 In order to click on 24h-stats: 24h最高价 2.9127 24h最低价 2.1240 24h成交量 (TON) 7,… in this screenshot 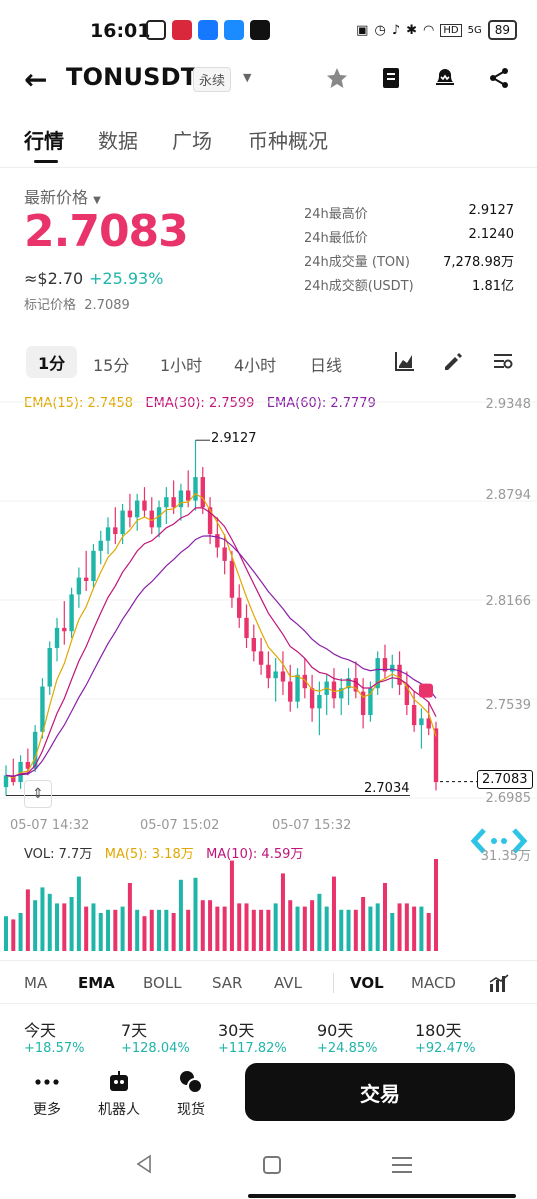, I will do `click(409, 251)`.